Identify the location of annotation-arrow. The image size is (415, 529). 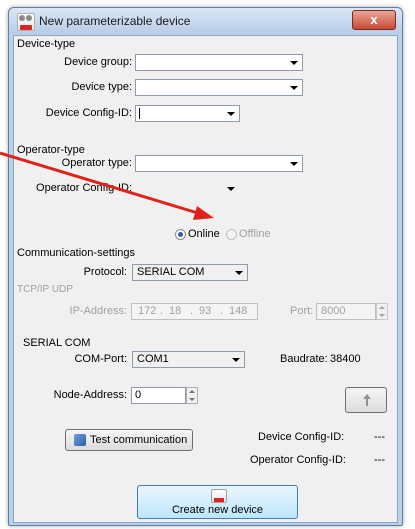
(107, 185).